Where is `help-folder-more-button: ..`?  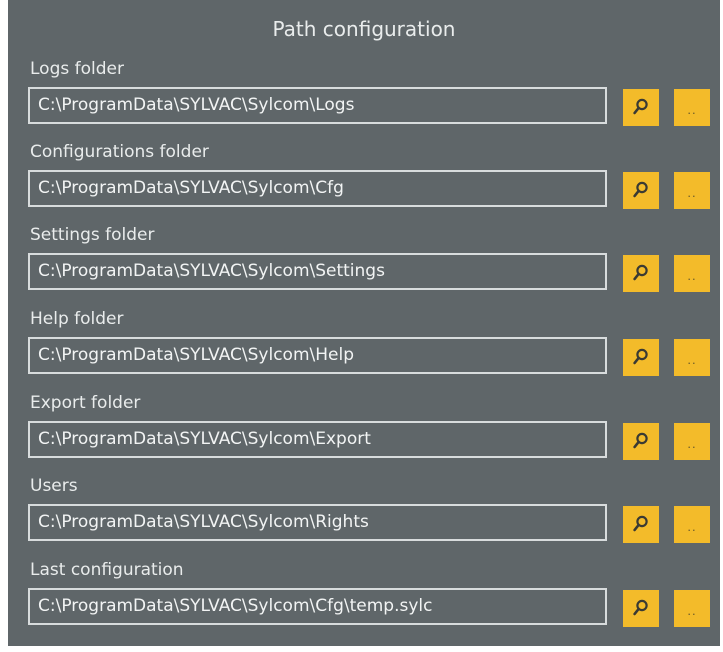 help-folder-more-button: .. is located at coordinates (692, 357).